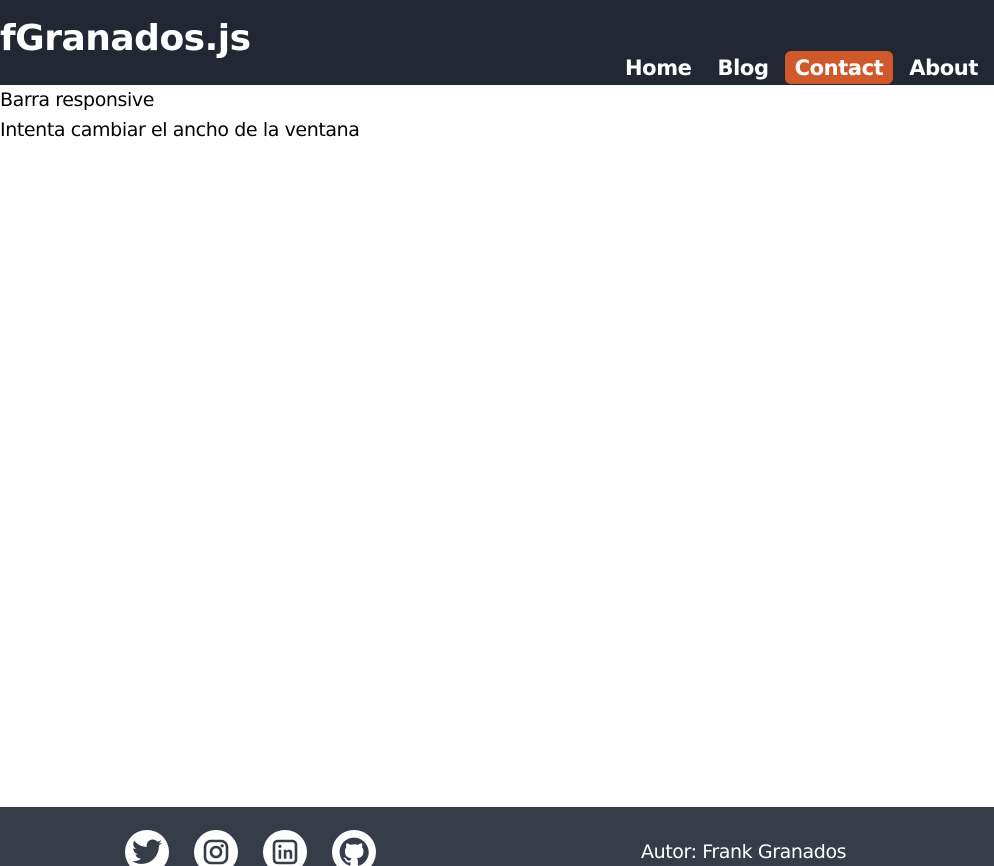 This screenshot has height=866, width=994. I want to click on nav-item-contact: Contact, so click(839, 67).